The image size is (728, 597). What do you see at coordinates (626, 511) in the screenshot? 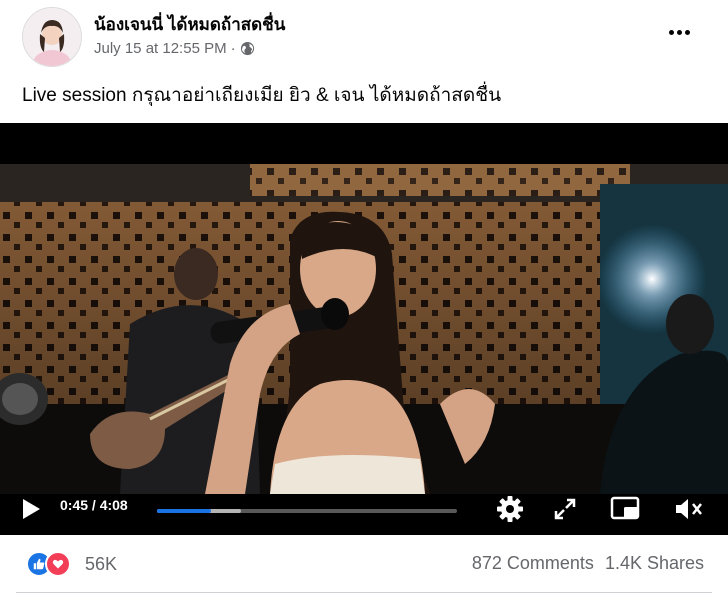
I see `picture-in-picture-icon` at bounding box center [626, 511].